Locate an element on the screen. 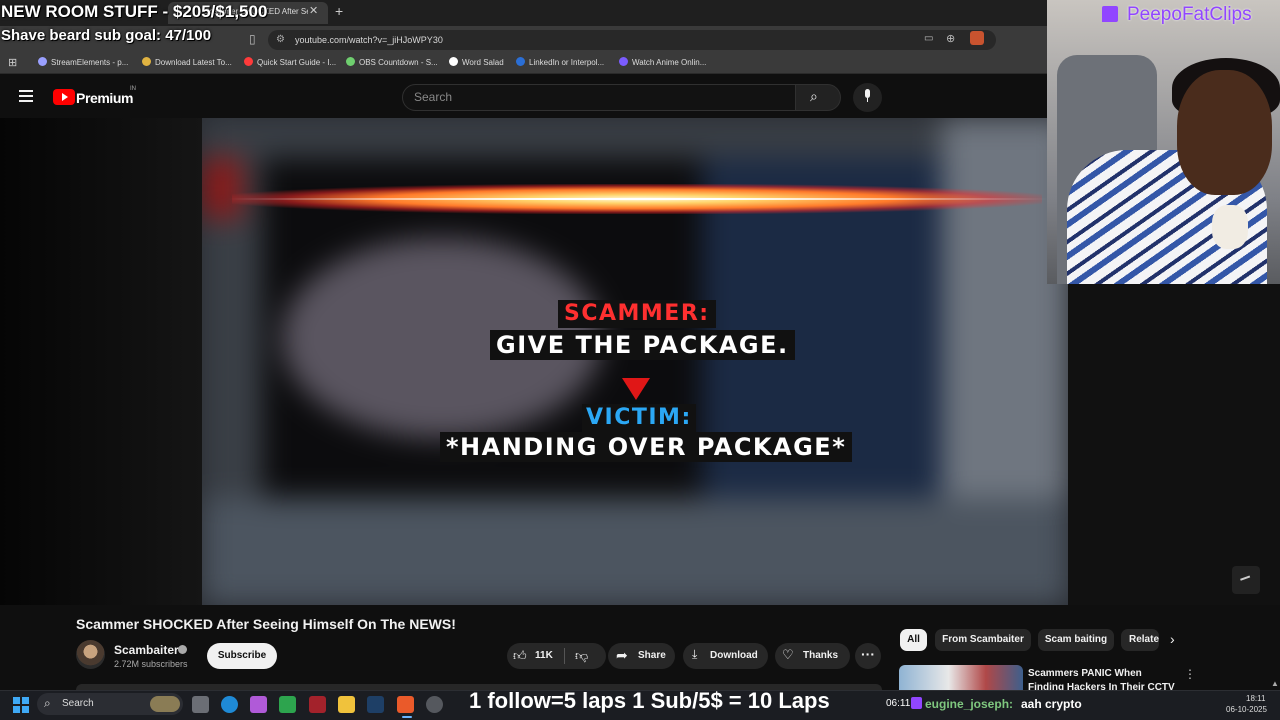 The image size is (1280, 720). extension-icon is located at coordinates (977, 38).